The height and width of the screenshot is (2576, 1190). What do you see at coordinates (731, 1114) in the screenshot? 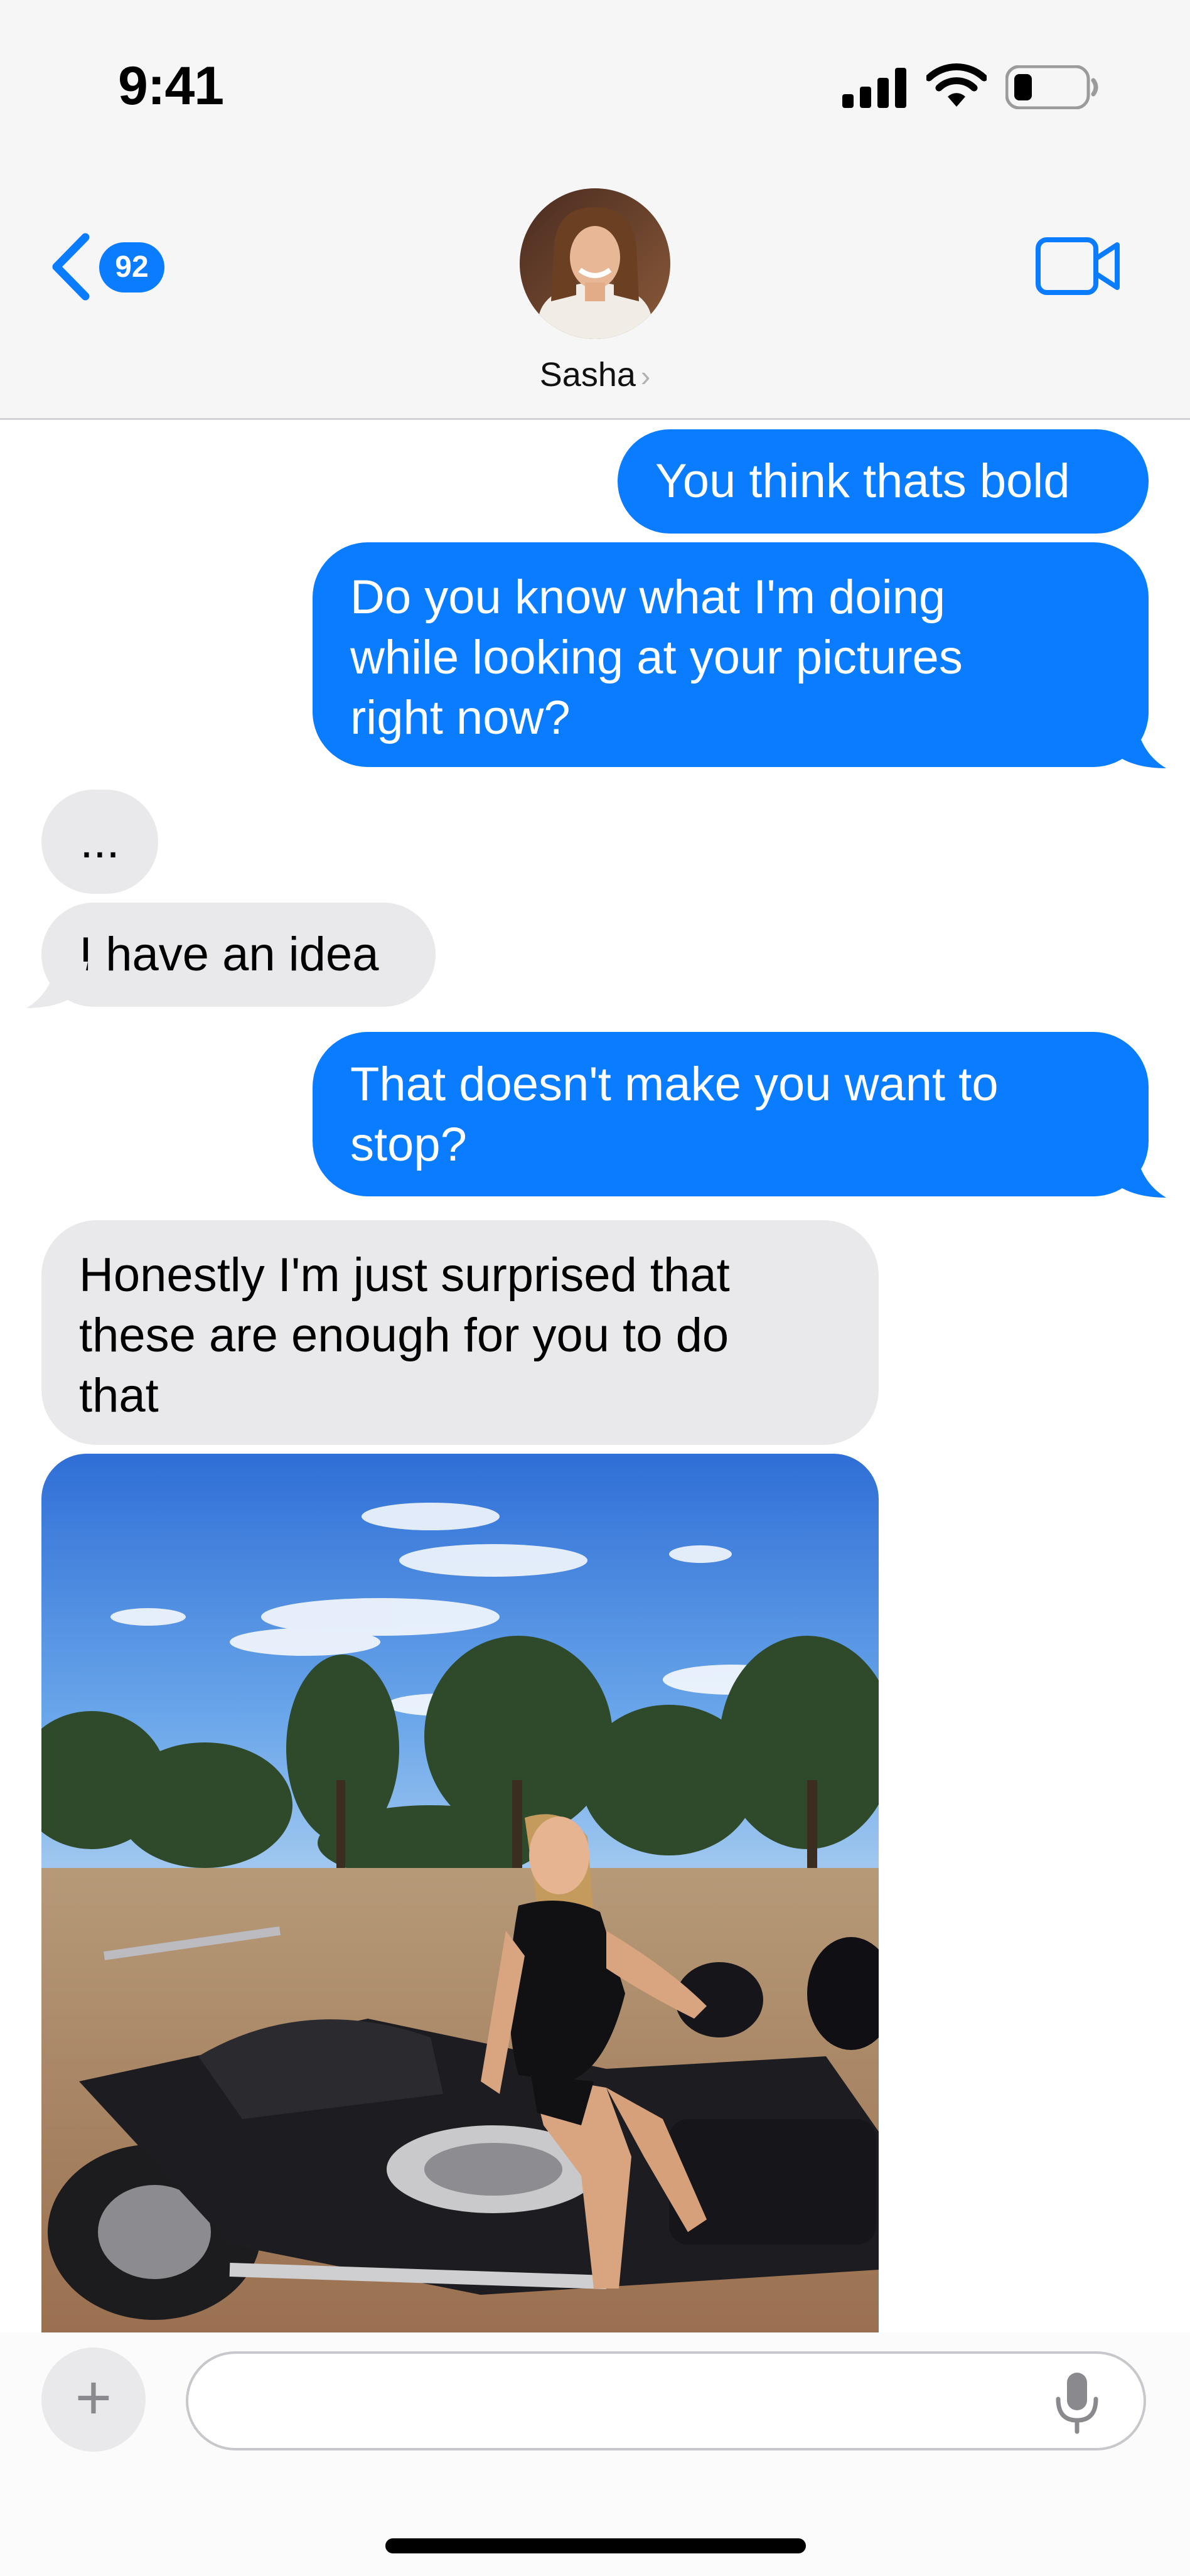
I see `outgoing-message: That doesn't make you want to stop?` at bounding box center [731, 1114].